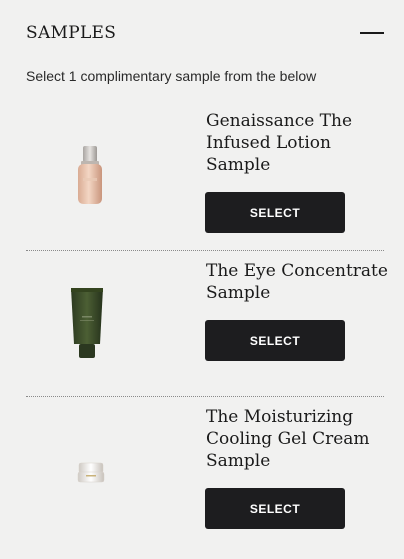 This screenshot has height=559, width=404. What do you see at coordinates (297, 282) in the screenshot?
I see `sample-name: The Eye Concentrate Sample` at bounding box center [297, 282].